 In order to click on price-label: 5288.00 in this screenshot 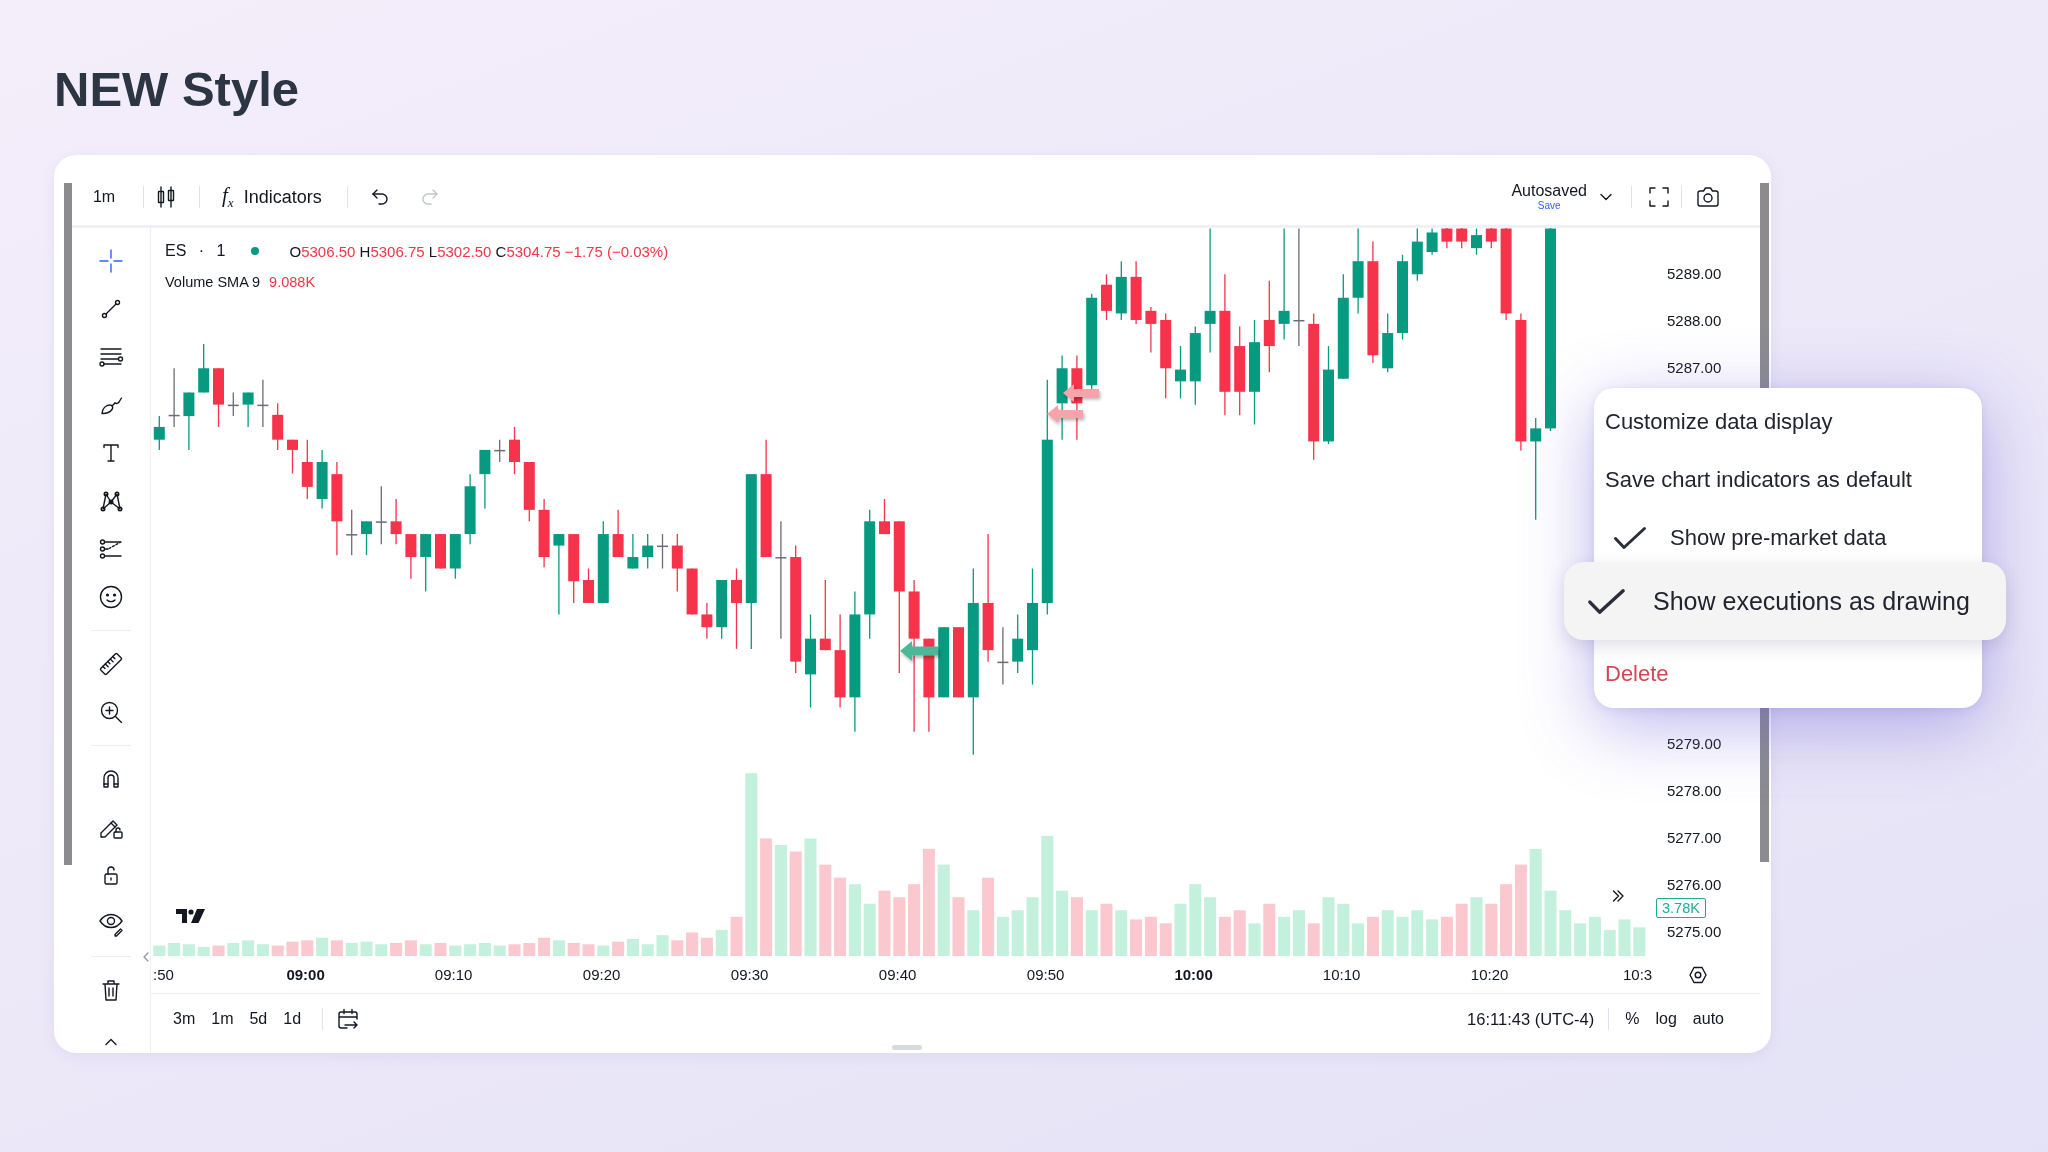, I will do `click(1694, 321)`.